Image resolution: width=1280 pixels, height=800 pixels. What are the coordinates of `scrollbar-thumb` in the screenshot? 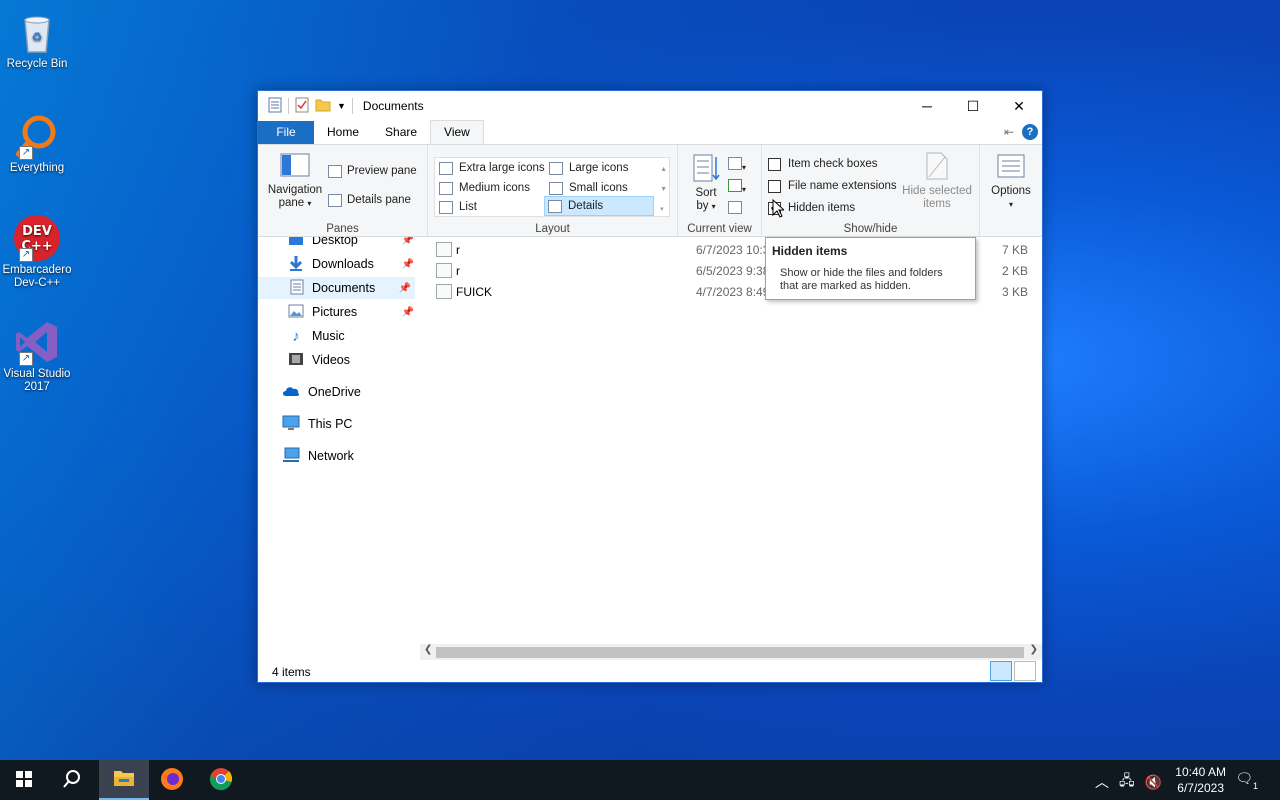 It's located at (730, 652).